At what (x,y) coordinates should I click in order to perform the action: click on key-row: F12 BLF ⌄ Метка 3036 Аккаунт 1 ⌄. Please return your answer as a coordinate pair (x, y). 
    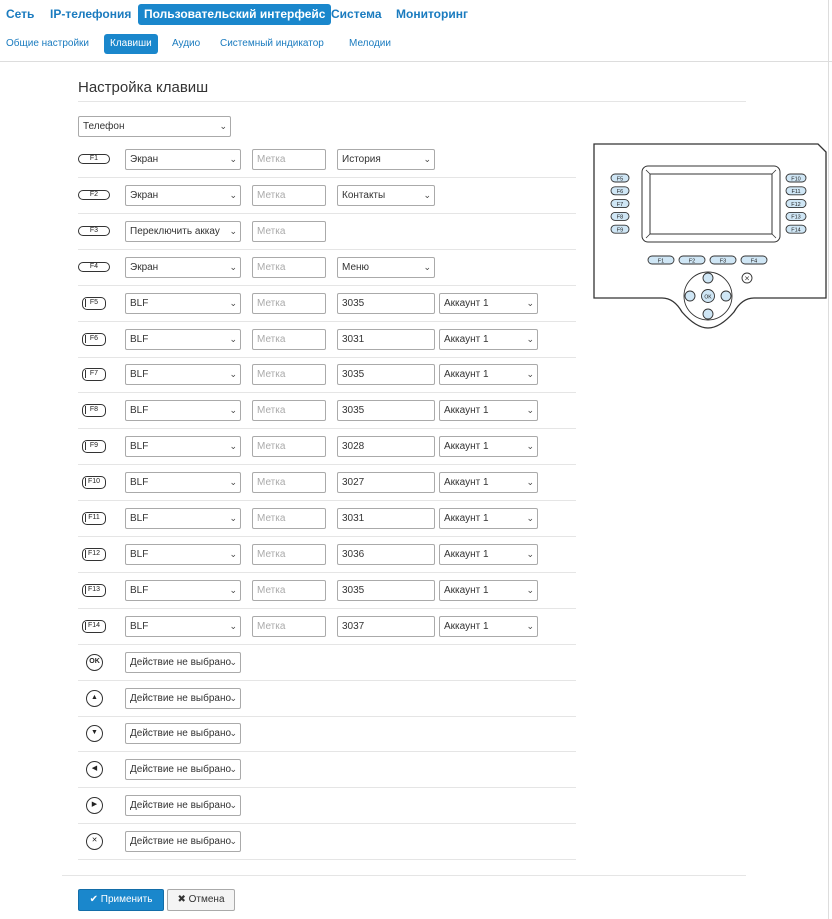
    Looking at the image, I should click on (327, 555).